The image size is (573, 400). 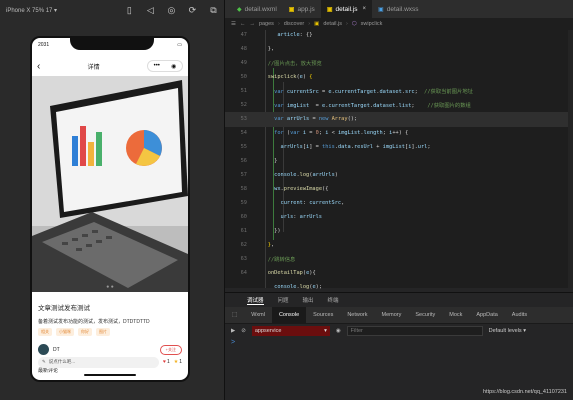 I want to click on tag: 图片, so click(x=103, y=332).